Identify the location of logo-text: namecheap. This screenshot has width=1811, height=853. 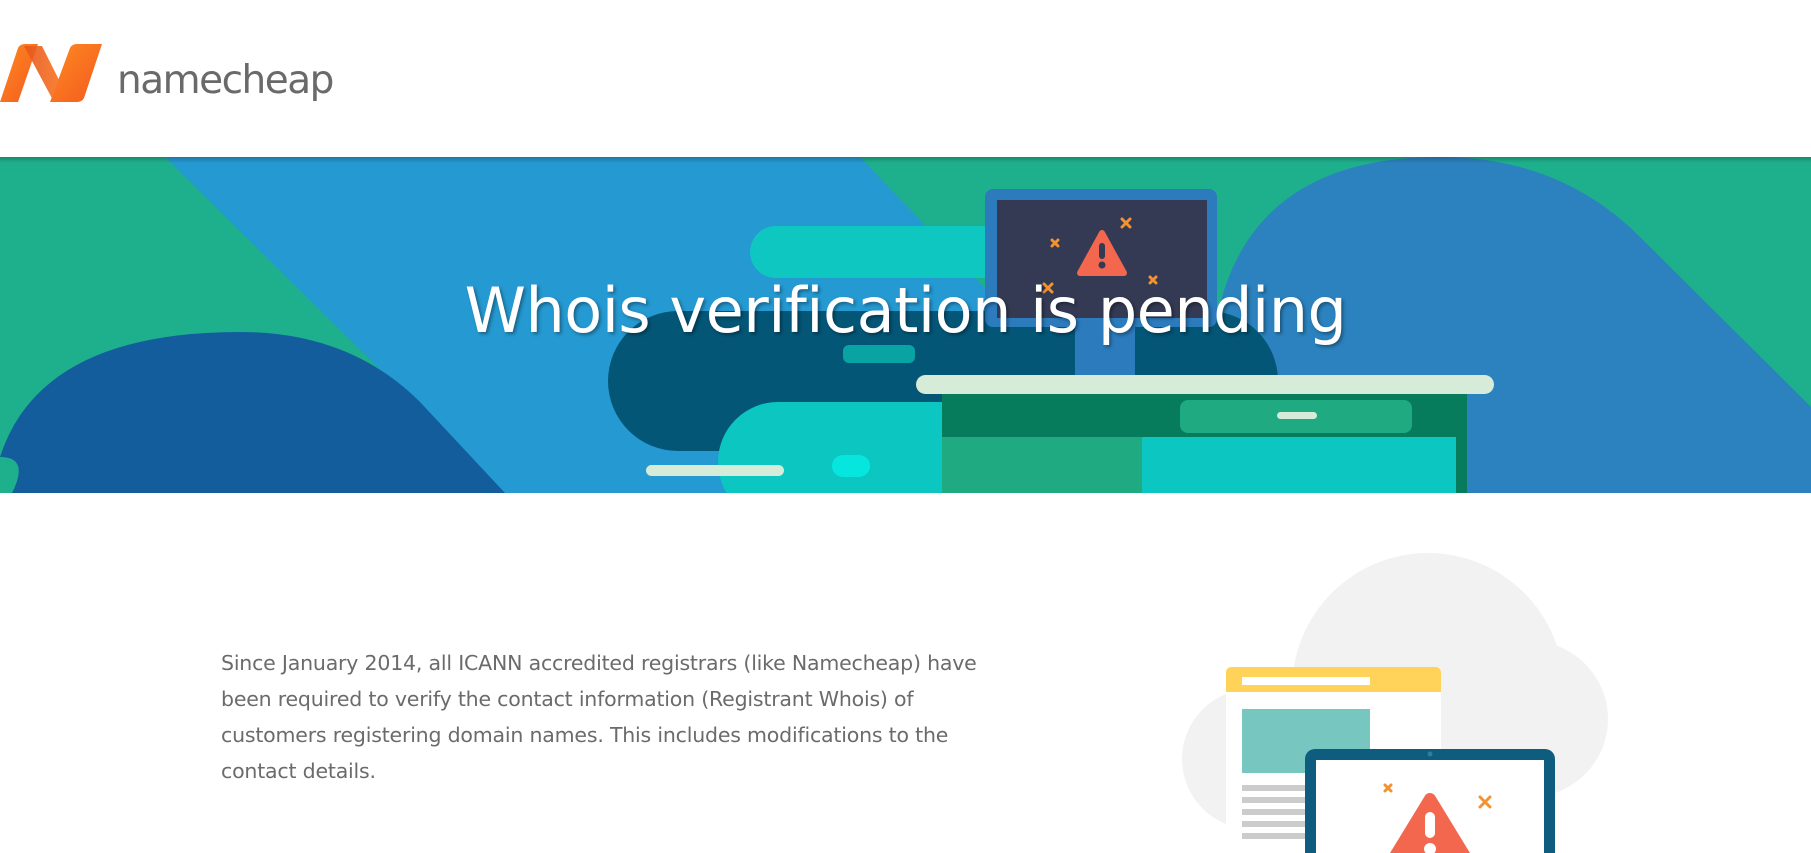
(225, 80).